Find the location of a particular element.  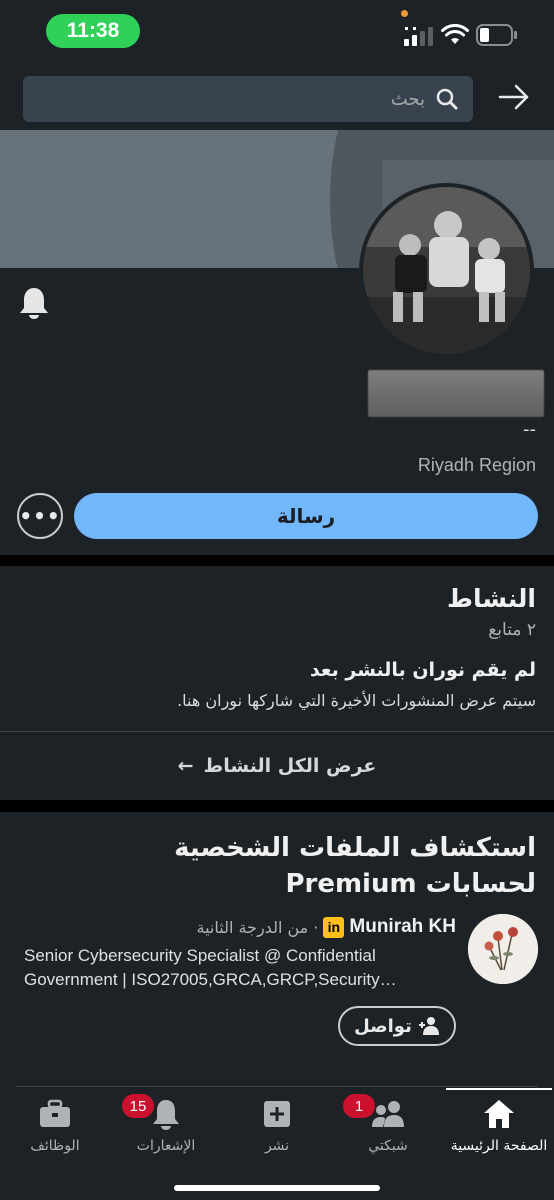

top-header: بحث is located at coordinates (277, 98).